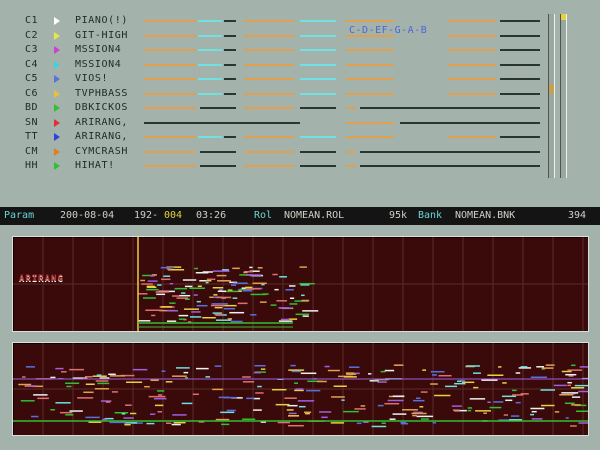 The width and height of the screenshot is (600, 450). I want to click on instrument-name: PIANO(!), so click(101, 21).